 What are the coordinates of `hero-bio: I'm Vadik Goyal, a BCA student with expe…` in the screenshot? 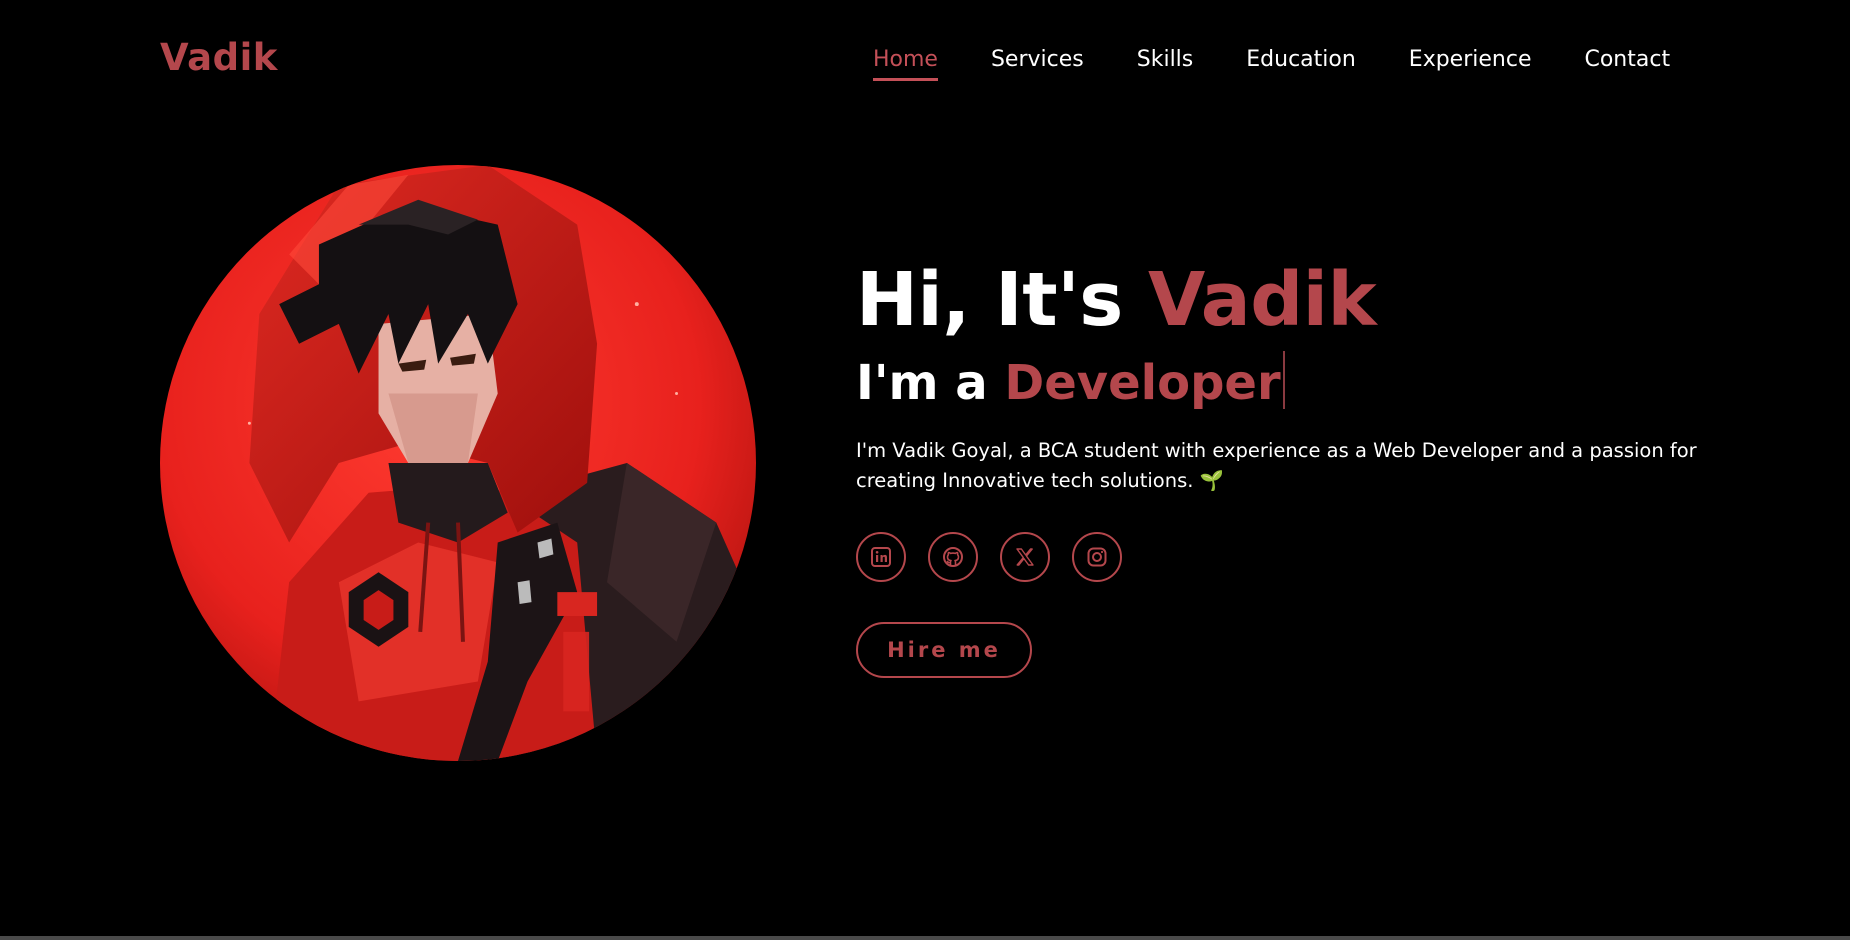 It's located at (1276, 465).